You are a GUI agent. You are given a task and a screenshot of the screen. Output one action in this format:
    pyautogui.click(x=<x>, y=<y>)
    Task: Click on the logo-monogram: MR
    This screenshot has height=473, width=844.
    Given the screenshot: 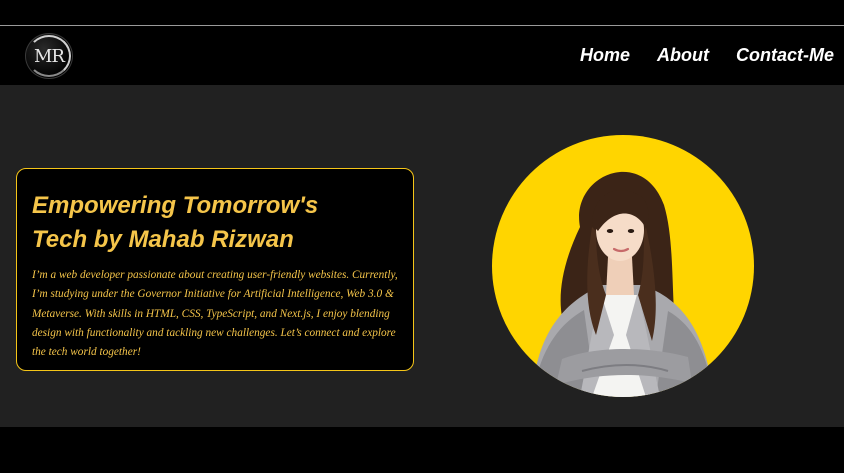 What is the action you would take?
    pyautogui.click(x=49, y=56)
    